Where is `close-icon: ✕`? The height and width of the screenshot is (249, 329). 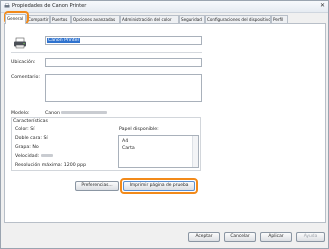 close-icon: ✕ is located at coordinates (322, 5).